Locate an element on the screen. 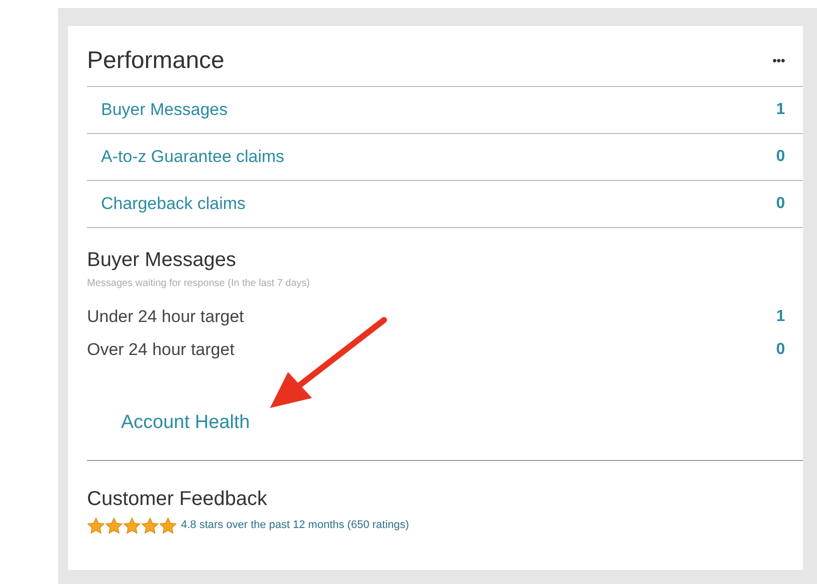 This screenshot has height=584, width=817. metric-link: Buyer Messages is located at coordinates (164, 110).